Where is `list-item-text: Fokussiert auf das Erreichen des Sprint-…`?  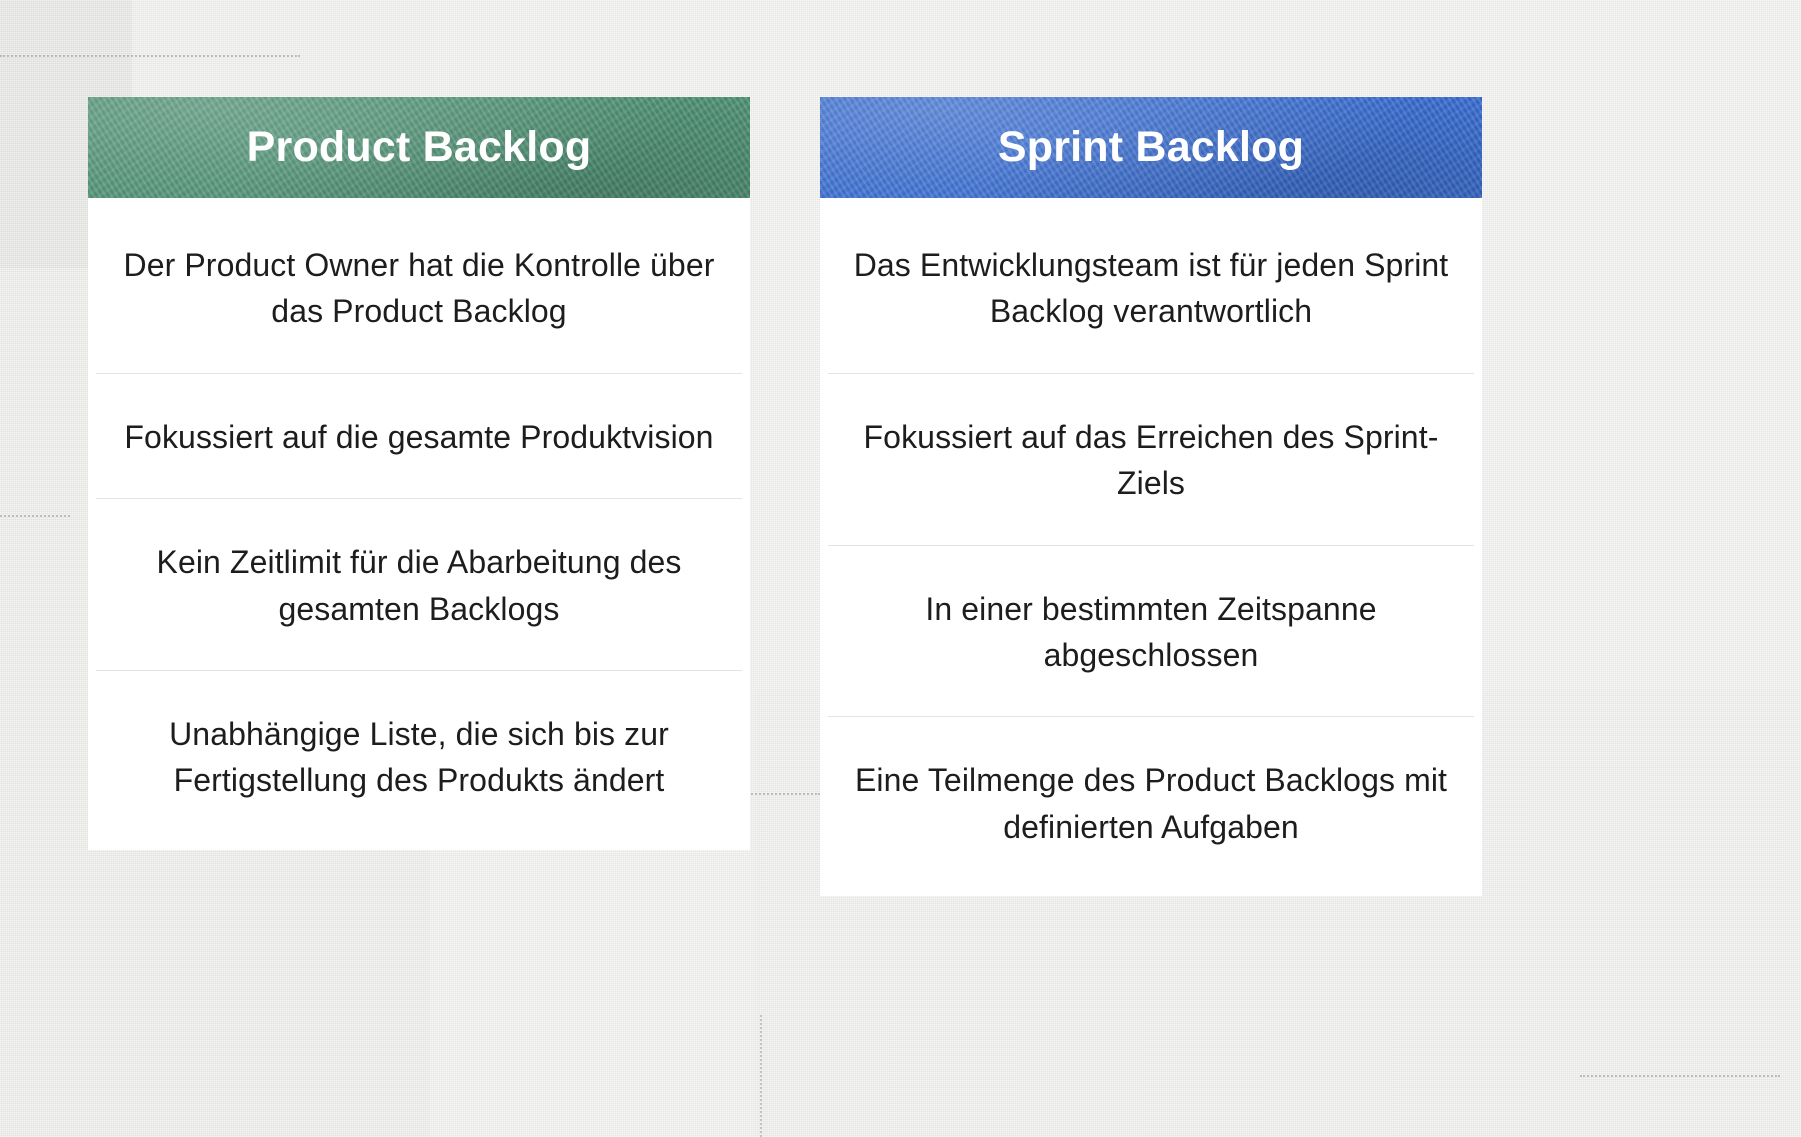 list-item-text: Fokussiert auf das Erreichen des Sprint-… is located at coordinates (1151, 460).